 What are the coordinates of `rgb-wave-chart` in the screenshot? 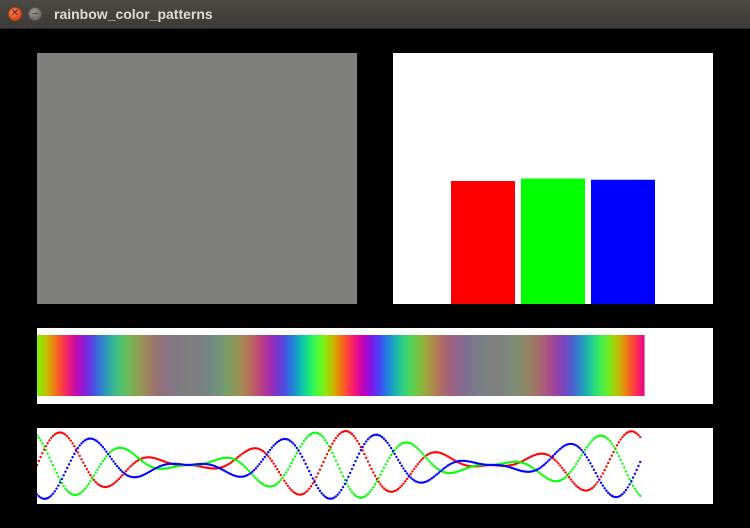 It's located at (339, 465).